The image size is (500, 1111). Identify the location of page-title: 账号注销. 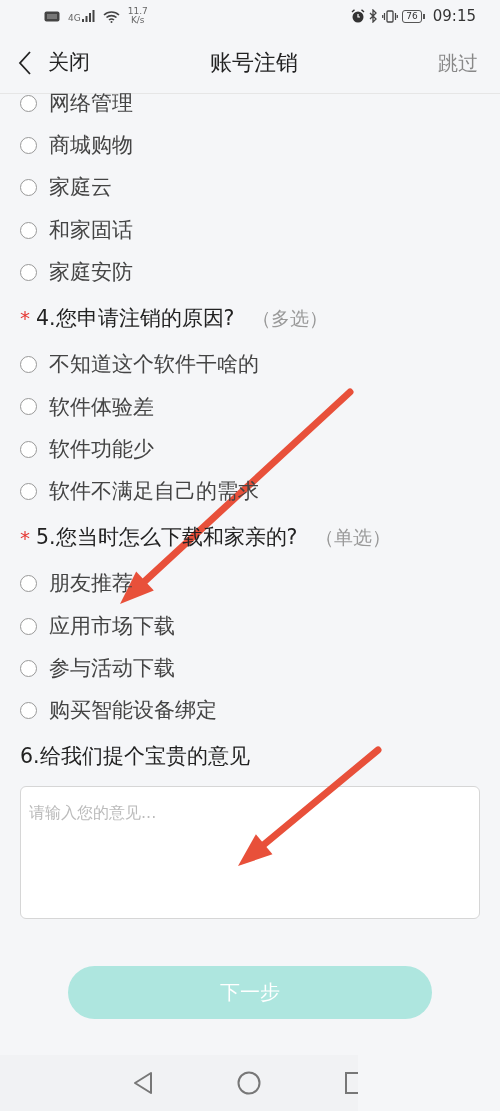
(254, 63).